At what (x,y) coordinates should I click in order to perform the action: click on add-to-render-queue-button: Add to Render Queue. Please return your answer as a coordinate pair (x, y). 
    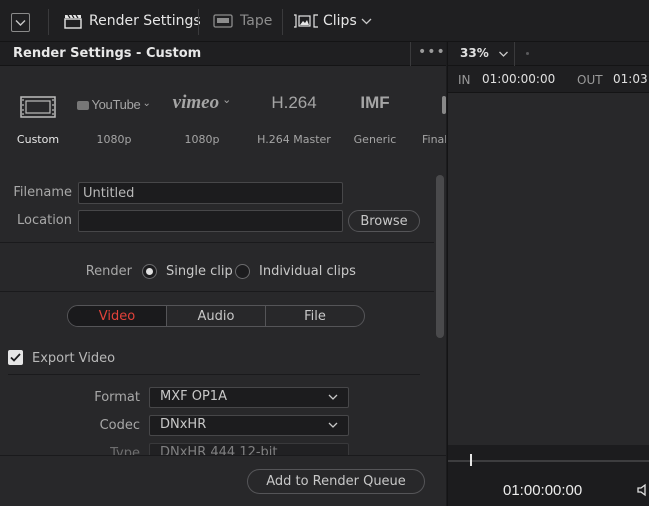
    Looking at the image, I should click on (336, 481).